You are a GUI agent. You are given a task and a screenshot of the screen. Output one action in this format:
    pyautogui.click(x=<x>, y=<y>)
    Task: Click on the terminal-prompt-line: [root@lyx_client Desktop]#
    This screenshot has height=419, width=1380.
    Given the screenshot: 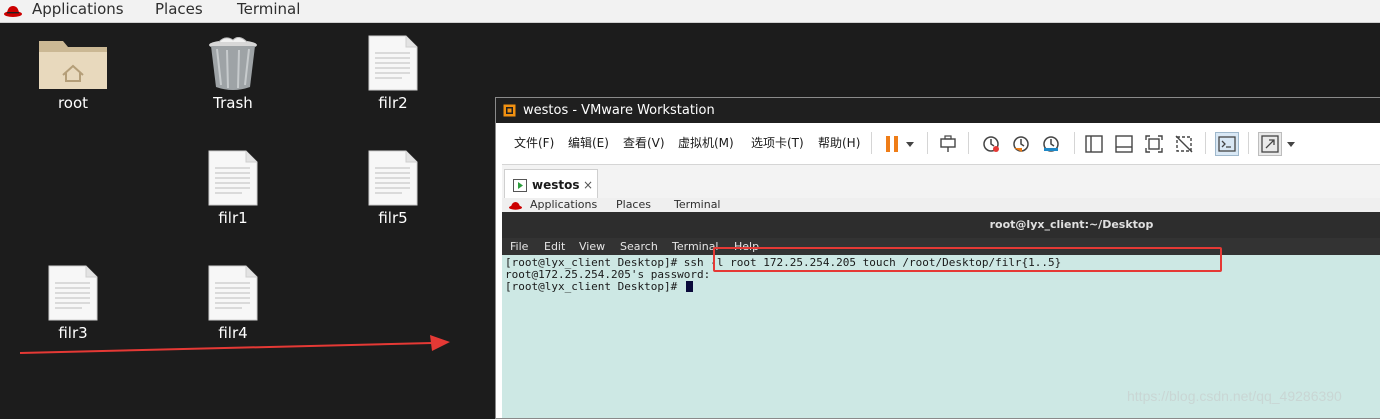 What is the action you would take?
    pyautogui.click(x=599, y=287)
    